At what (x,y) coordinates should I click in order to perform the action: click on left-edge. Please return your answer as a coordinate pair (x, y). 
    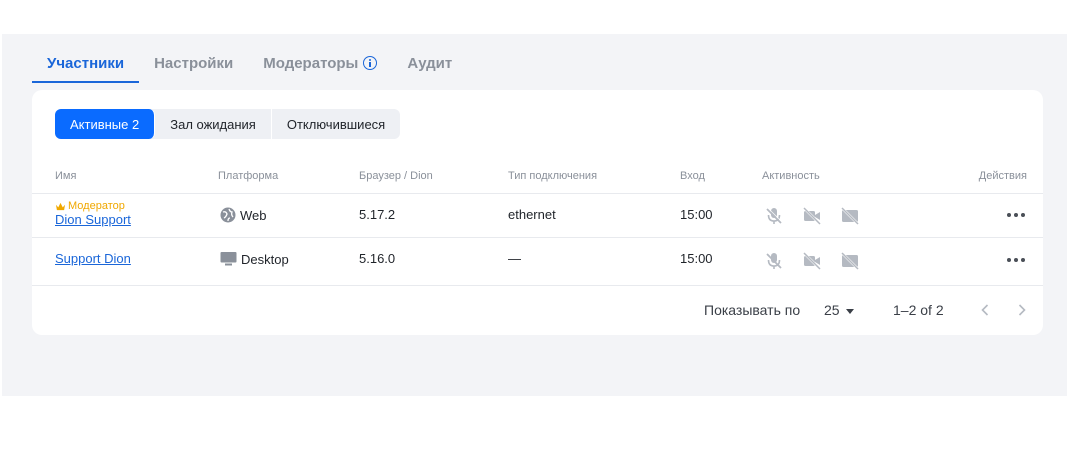
    Looking at the image, I should click on (1, 215).